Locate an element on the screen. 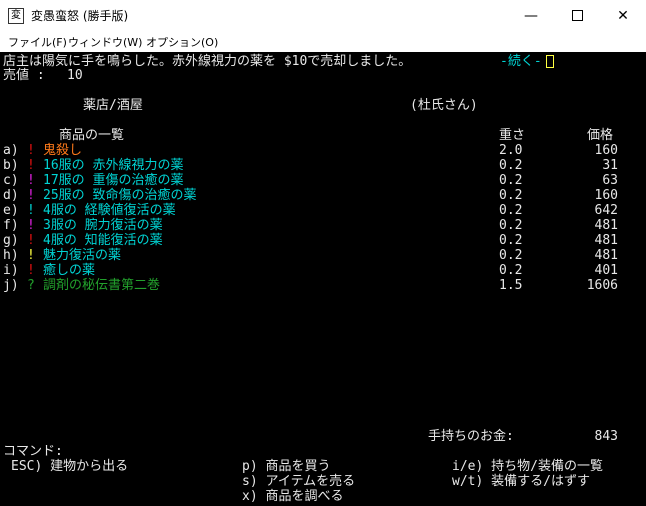 This screenshot has width=646, height=506. command-title: コマンド: is located at coordinates (33, 451).